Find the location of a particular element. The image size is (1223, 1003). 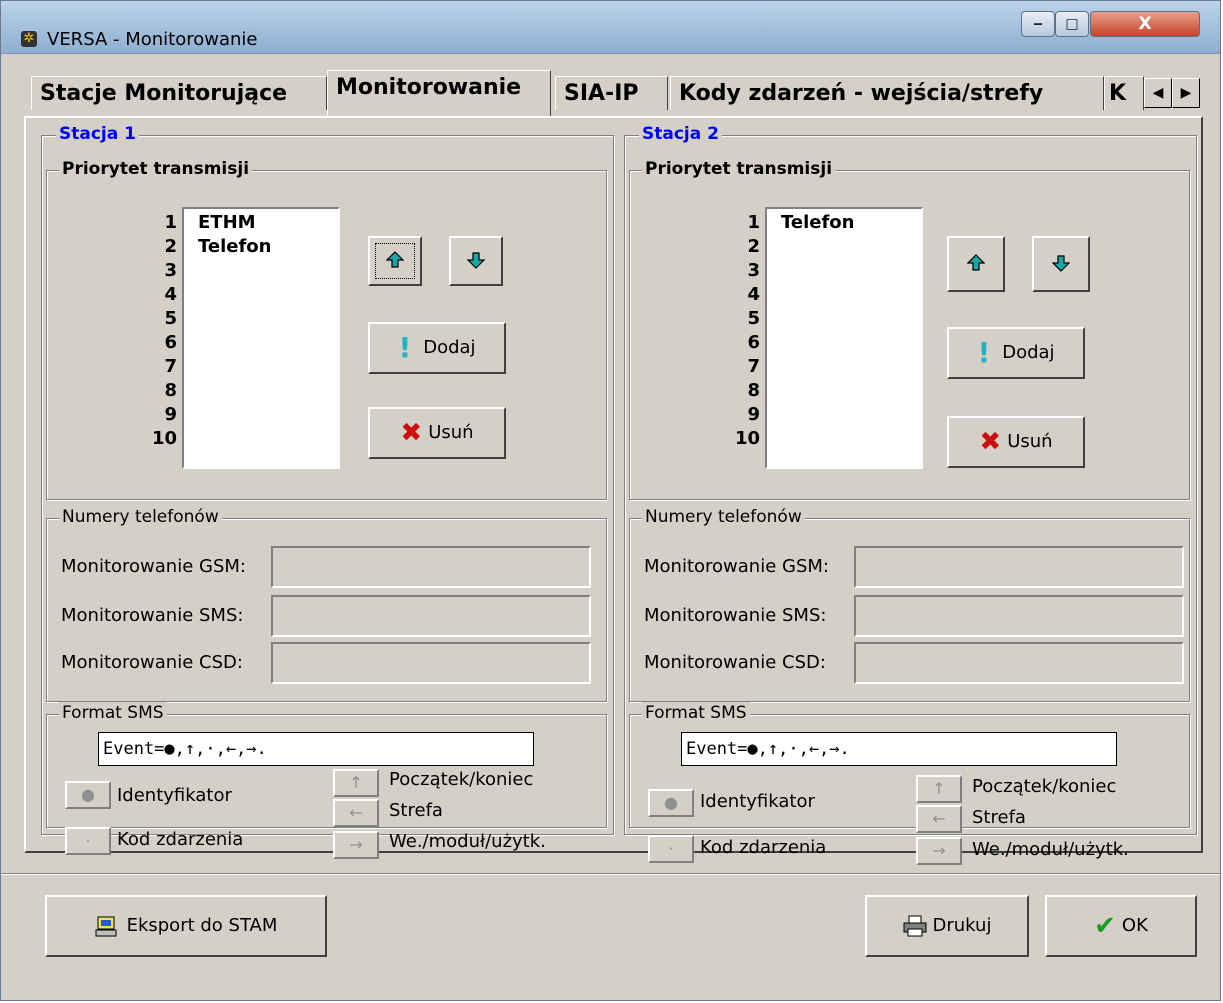

station-1-event-code-label: Kod zdarzenia is located at coordinates (180, 839).